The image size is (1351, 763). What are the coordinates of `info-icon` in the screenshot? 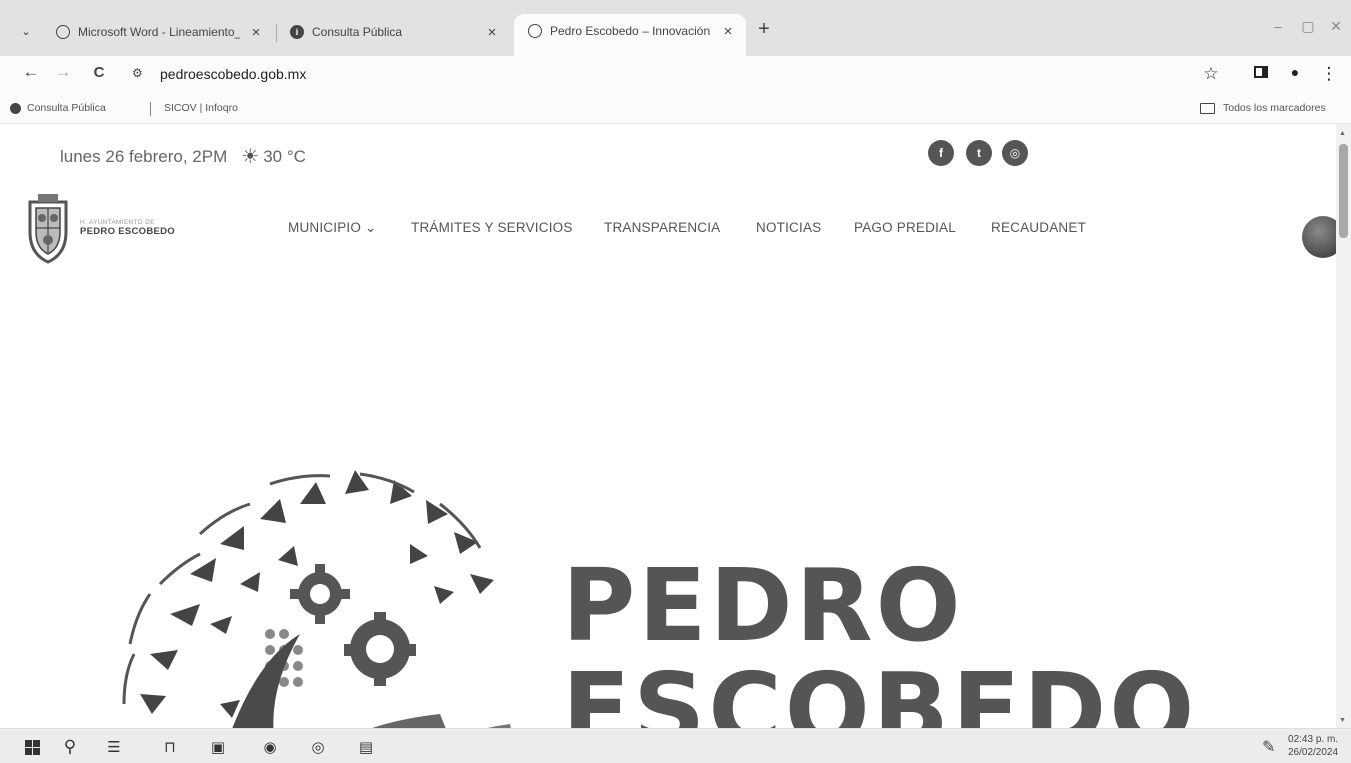 It's located at (15, 108).